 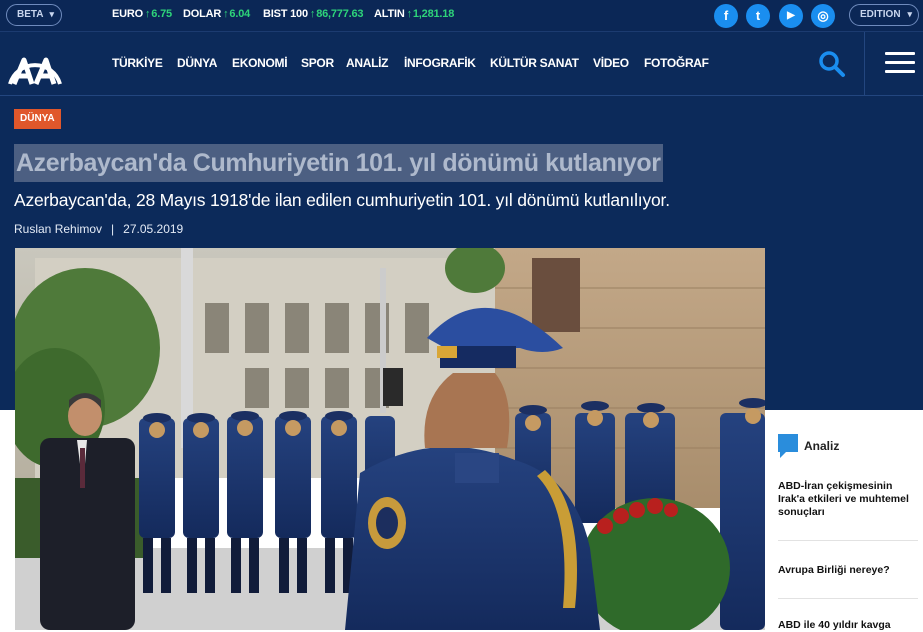 I want to click on ticker-altin: ALTIN ↑1,281.18, so click(x=414, y=16).